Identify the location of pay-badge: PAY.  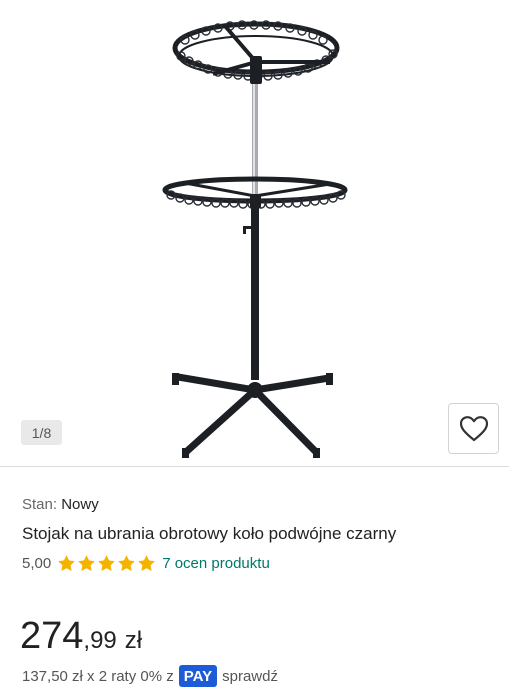
(198, 676).